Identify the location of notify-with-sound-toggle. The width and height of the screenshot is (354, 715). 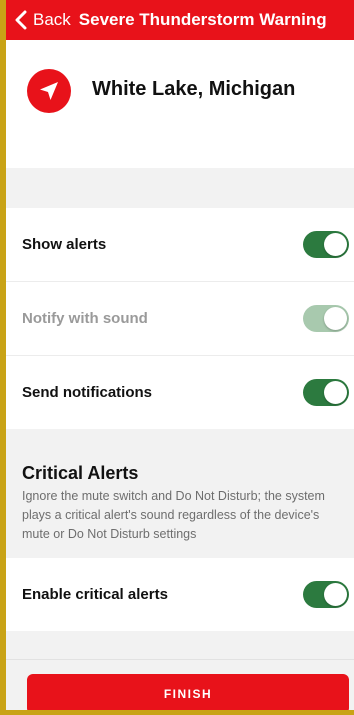
(326, 318).